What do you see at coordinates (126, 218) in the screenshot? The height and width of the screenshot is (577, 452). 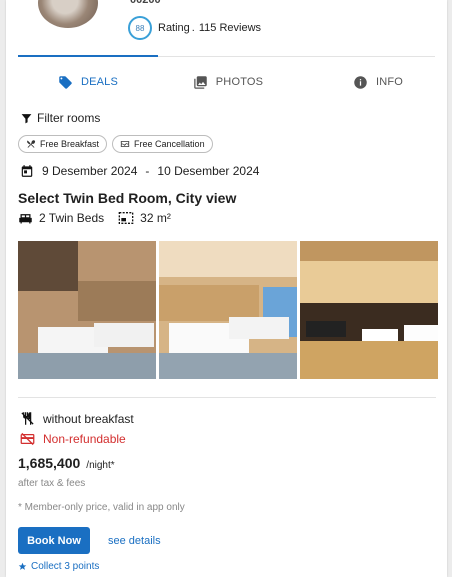 I see `room-size-icon` at bounding box center [126, 218].